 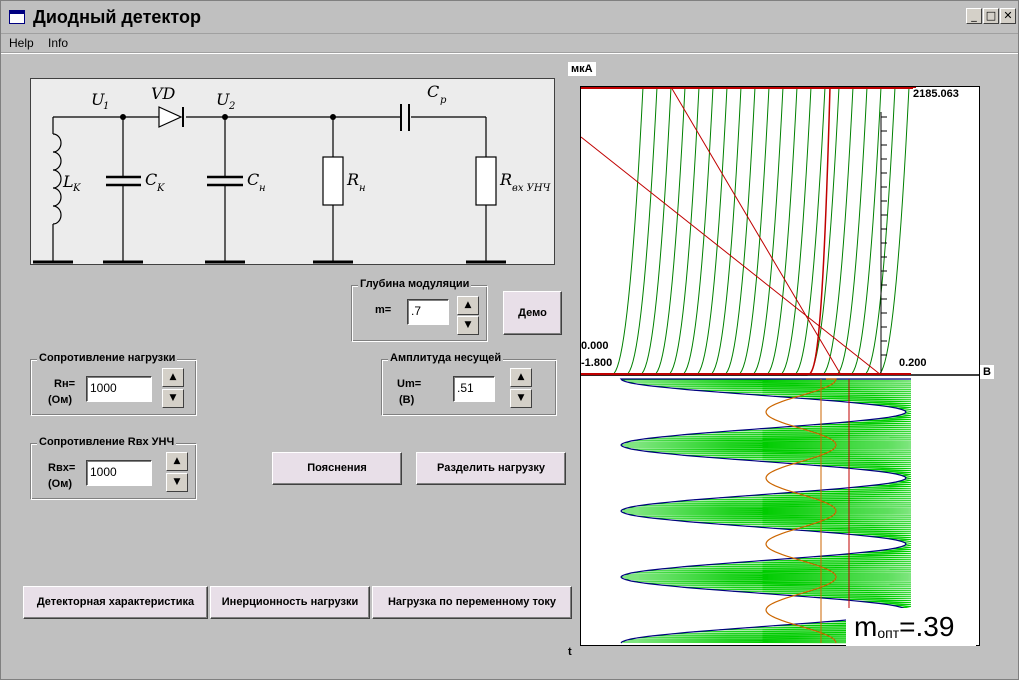 I want to click on maximize-button: □, so click(x=991, y=16).